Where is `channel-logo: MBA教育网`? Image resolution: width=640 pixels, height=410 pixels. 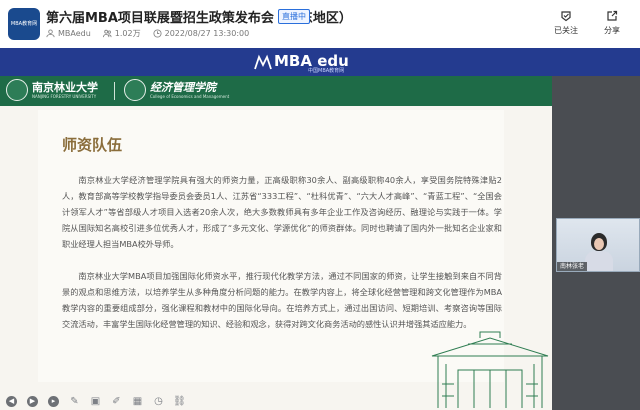
channel-logo: MBA教育网 is located at coordinates (24, 24).